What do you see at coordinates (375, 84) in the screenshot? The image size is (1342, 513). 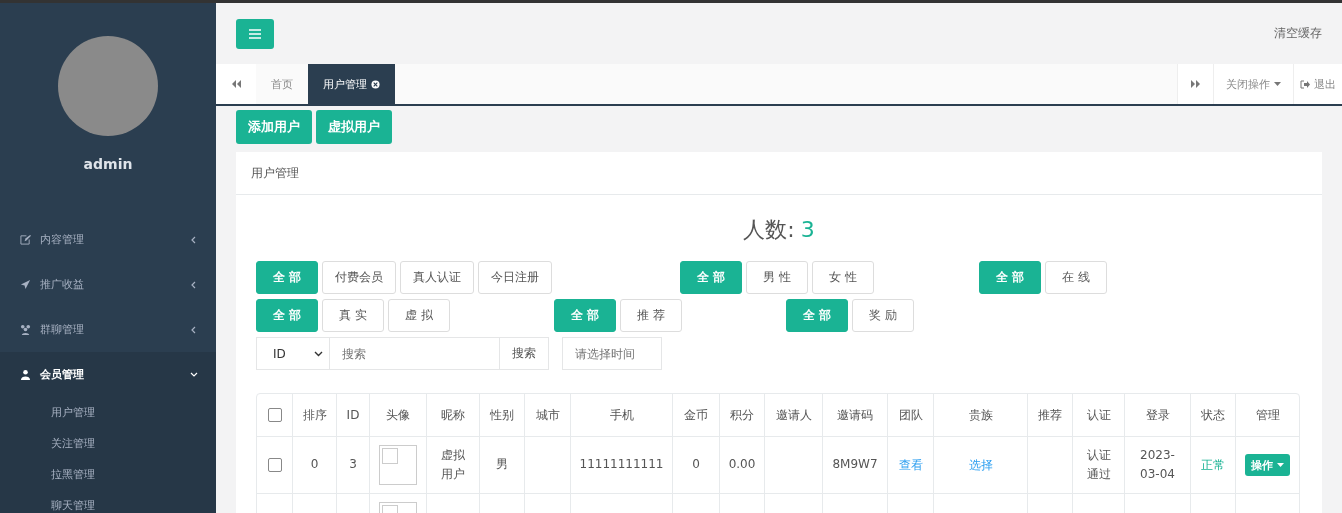 I see `close-icon` at bounding box center [375, 84].